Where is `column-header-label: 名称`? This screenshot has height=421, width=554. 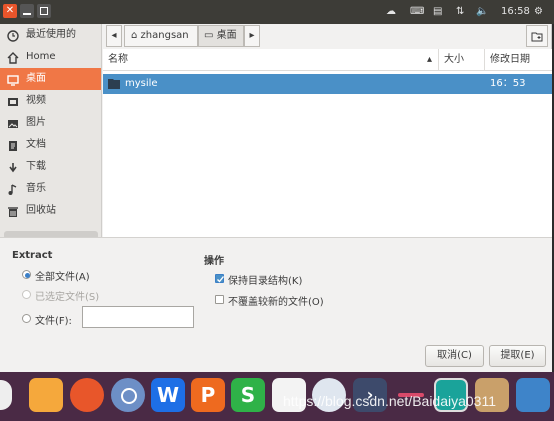
column-header-label: 名称 is located at coordinates (118, 59).